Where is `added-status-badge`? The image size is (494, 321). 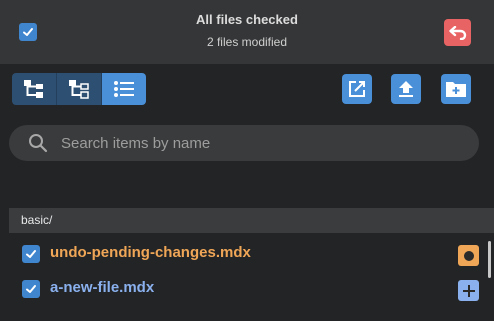 added-status-badge is located at coordinates (468, 290).